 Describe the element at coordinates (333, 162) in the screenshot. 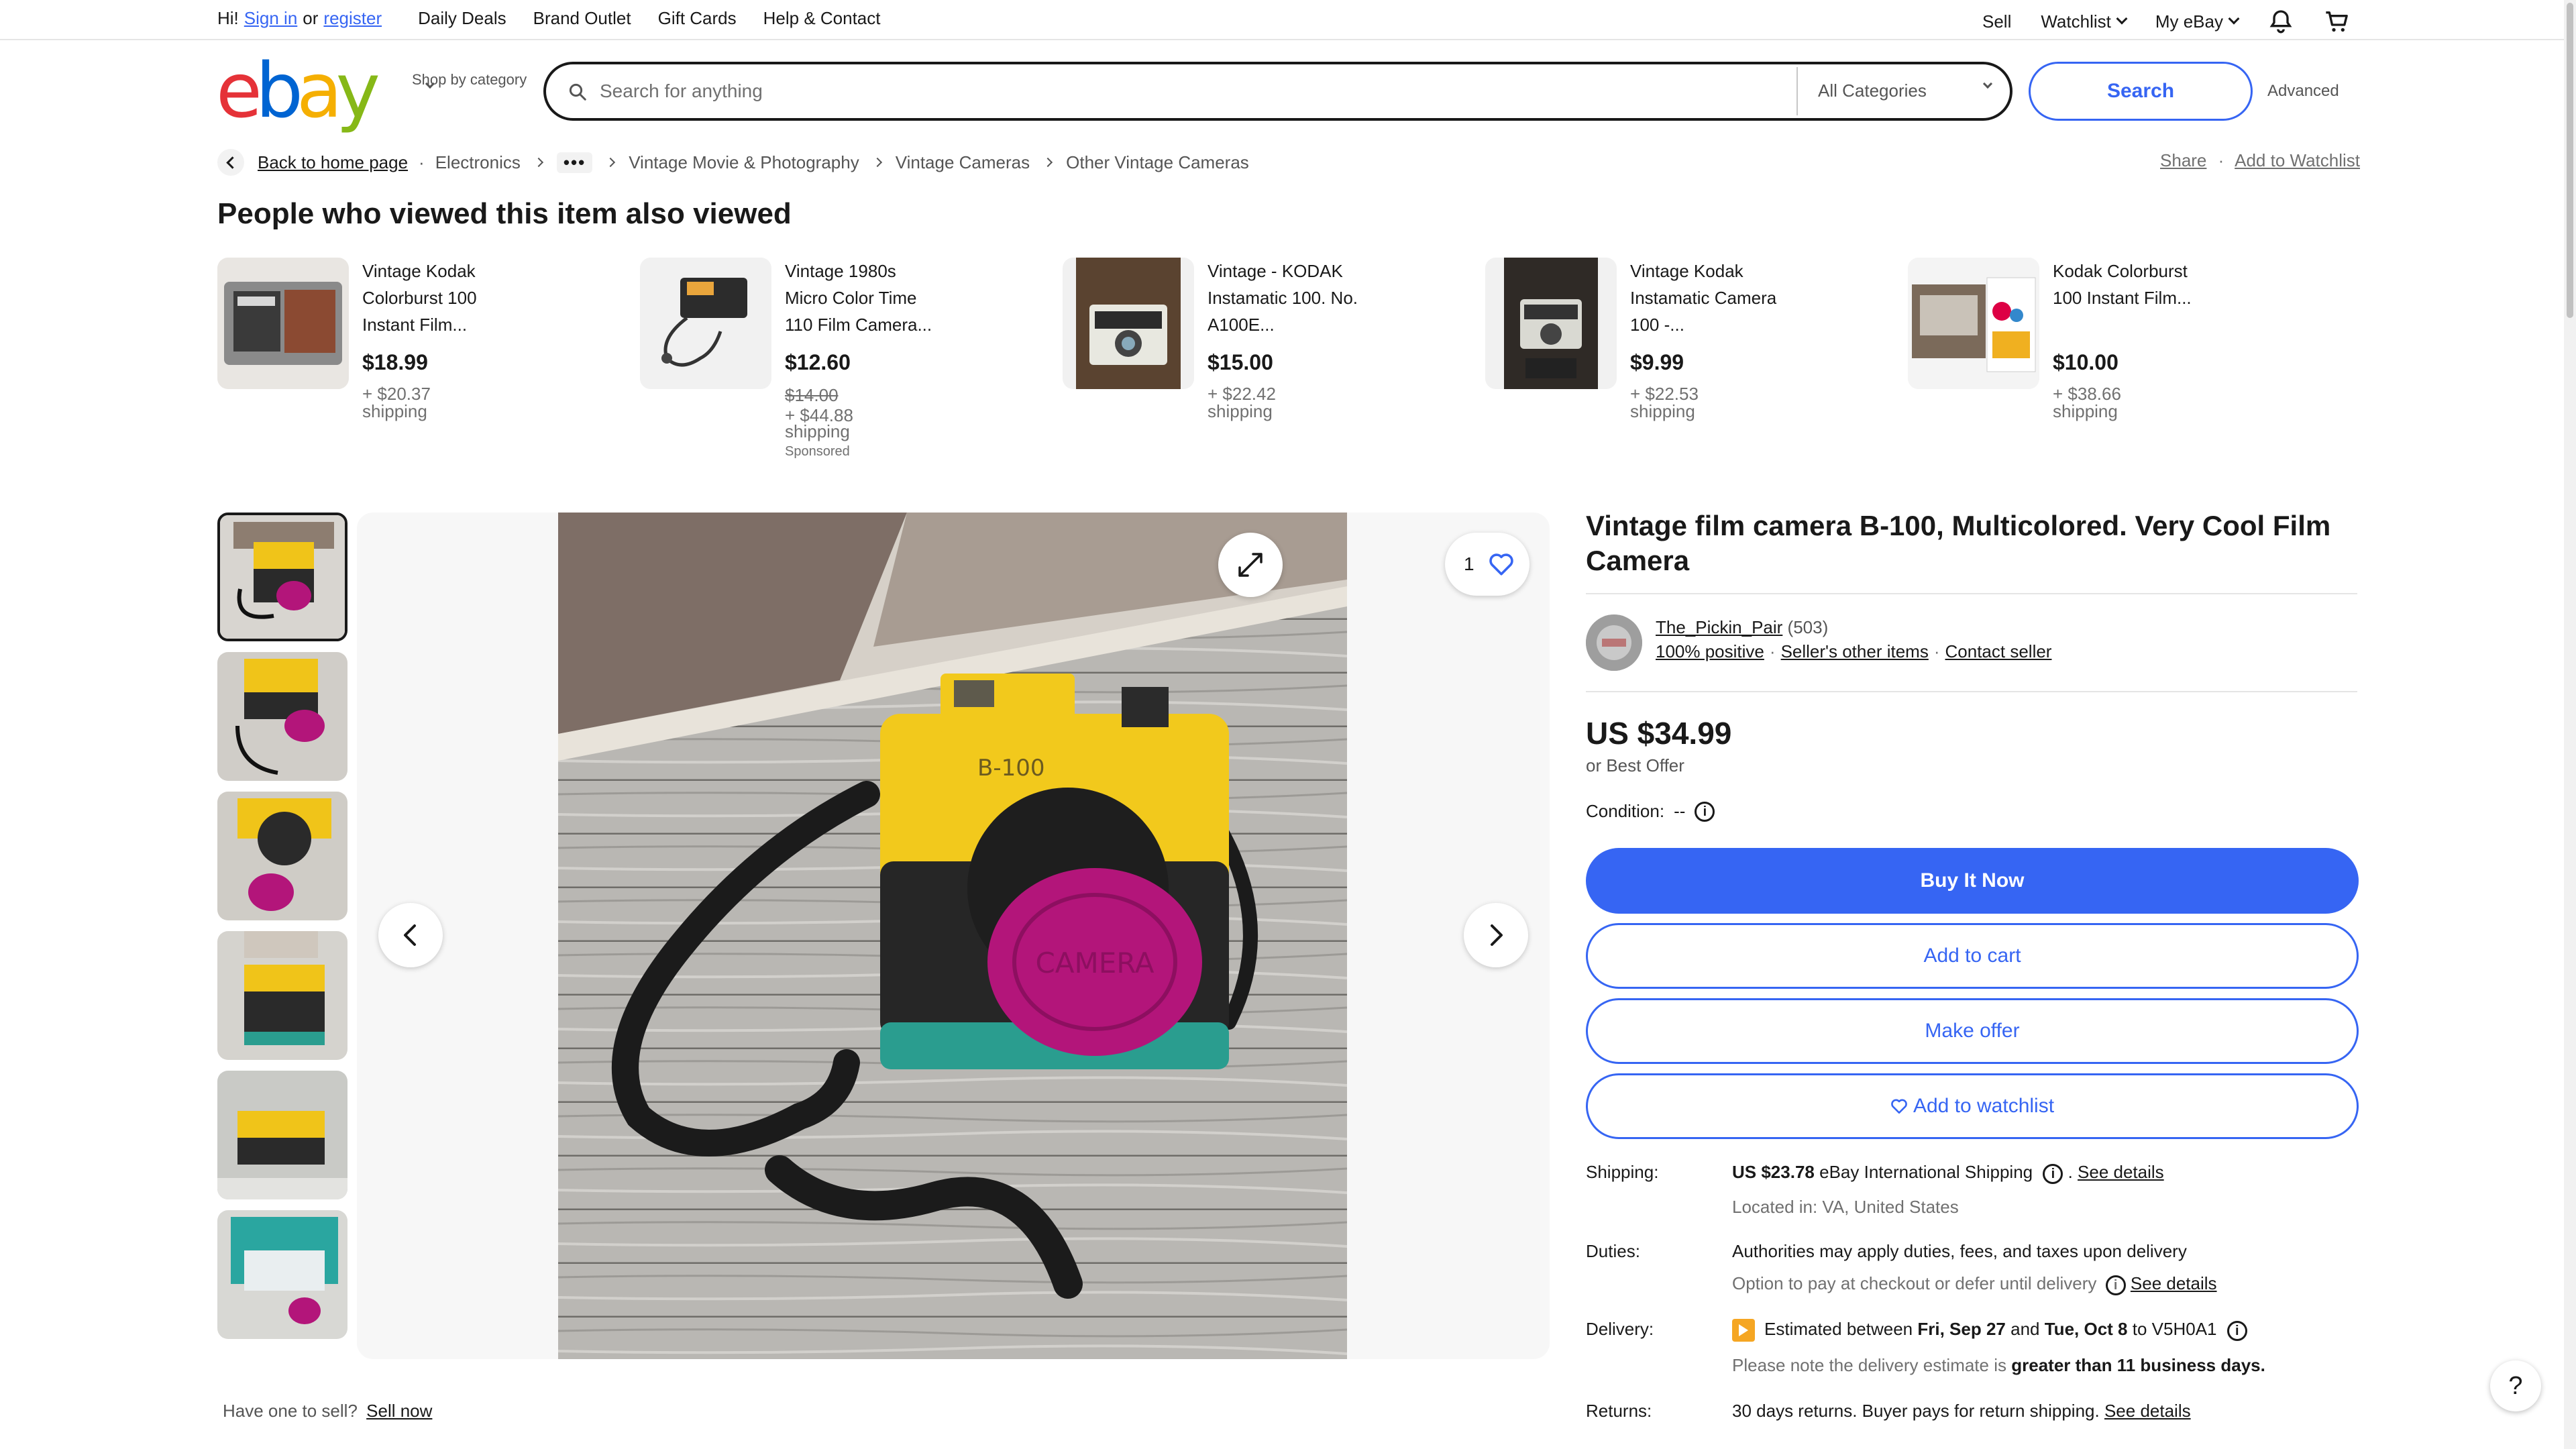

I see `back-to-home-link: Back to home page` at that location.